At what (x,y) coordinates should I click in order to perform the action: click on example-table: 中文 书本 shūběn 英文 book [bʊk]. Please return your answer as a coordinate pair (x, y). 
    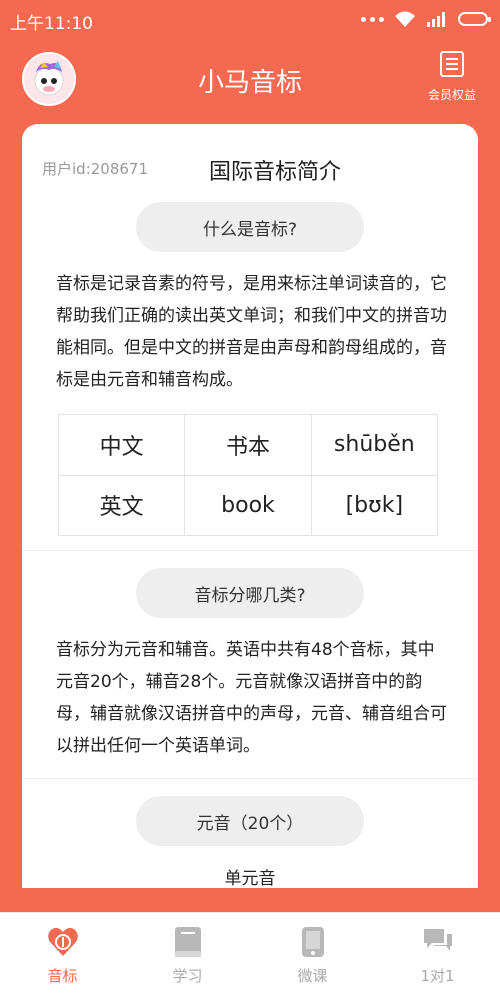
    Looking at the image, I should click on (248, 475).